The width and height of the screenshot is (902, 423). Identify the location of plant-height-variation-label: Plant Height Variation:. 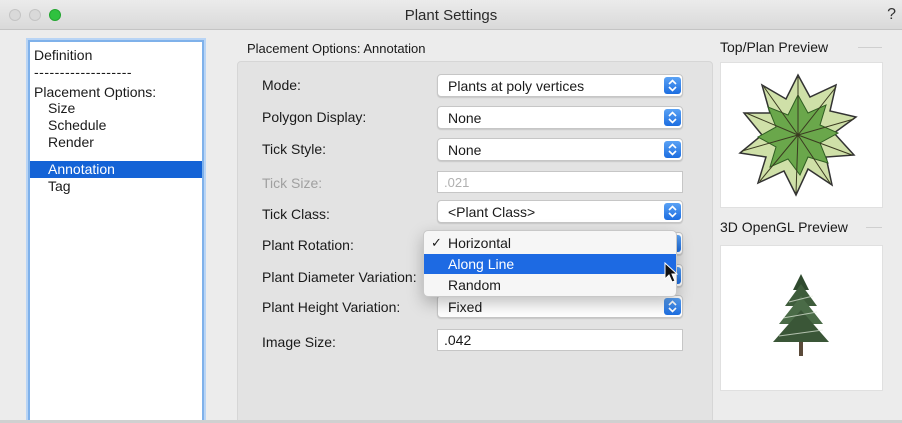
(331, 307).